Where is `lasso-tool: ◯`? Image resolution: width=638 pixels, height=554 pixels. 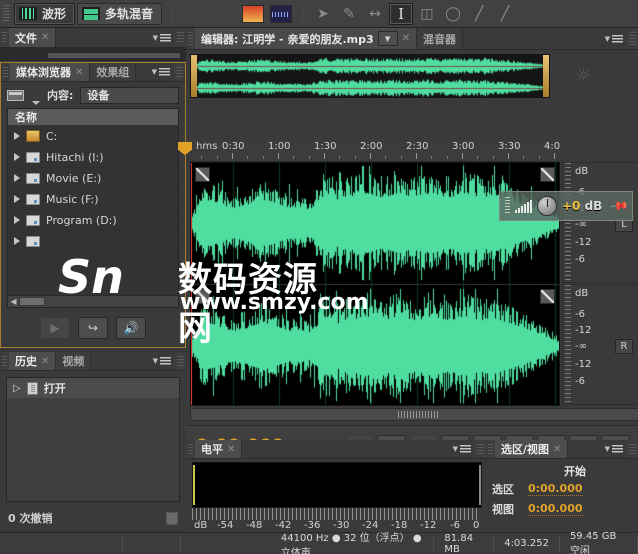
lasso-tool: ◯ is located at coordinates (453, 14).